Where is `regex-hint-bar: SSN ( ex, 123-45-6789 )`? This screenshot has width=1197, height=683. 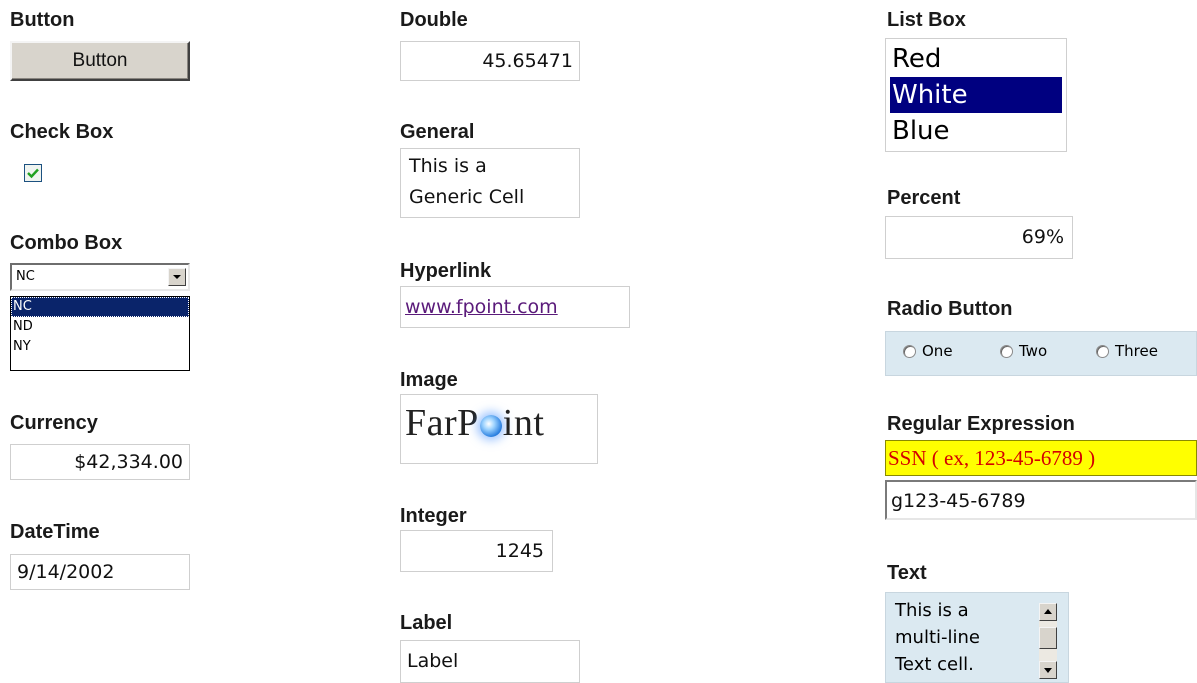
regex-hint-bar: SSN ( ex, 123-45-6789 ) is located at coordinates (1041, 458).